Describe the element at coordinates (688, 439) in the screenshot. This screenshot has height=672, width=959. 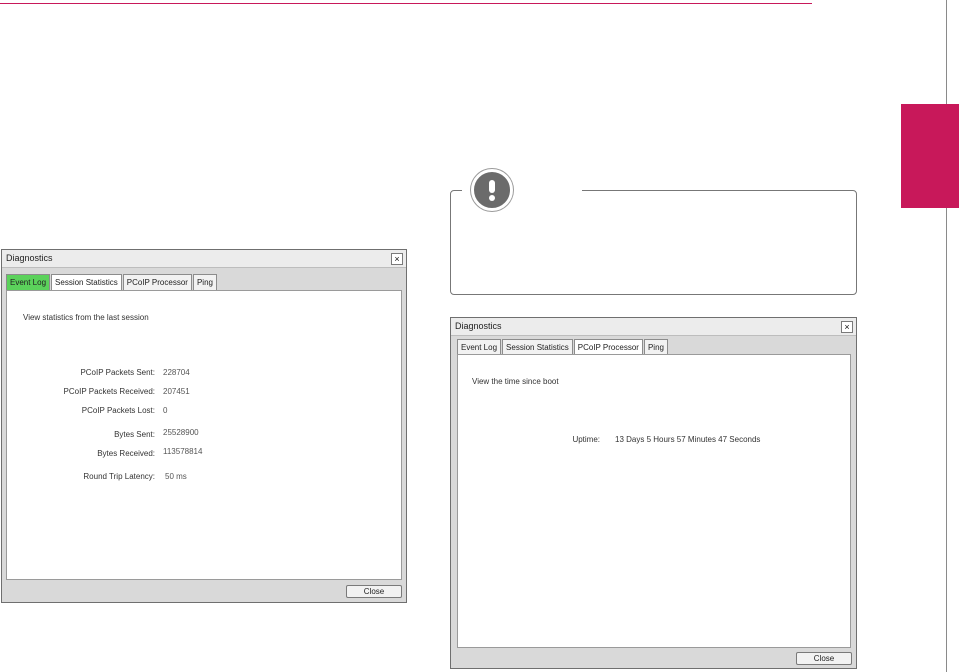
I see `uptime-value: 13 Days 5 Hours 57 Minutes 47 Seconds` at that location.